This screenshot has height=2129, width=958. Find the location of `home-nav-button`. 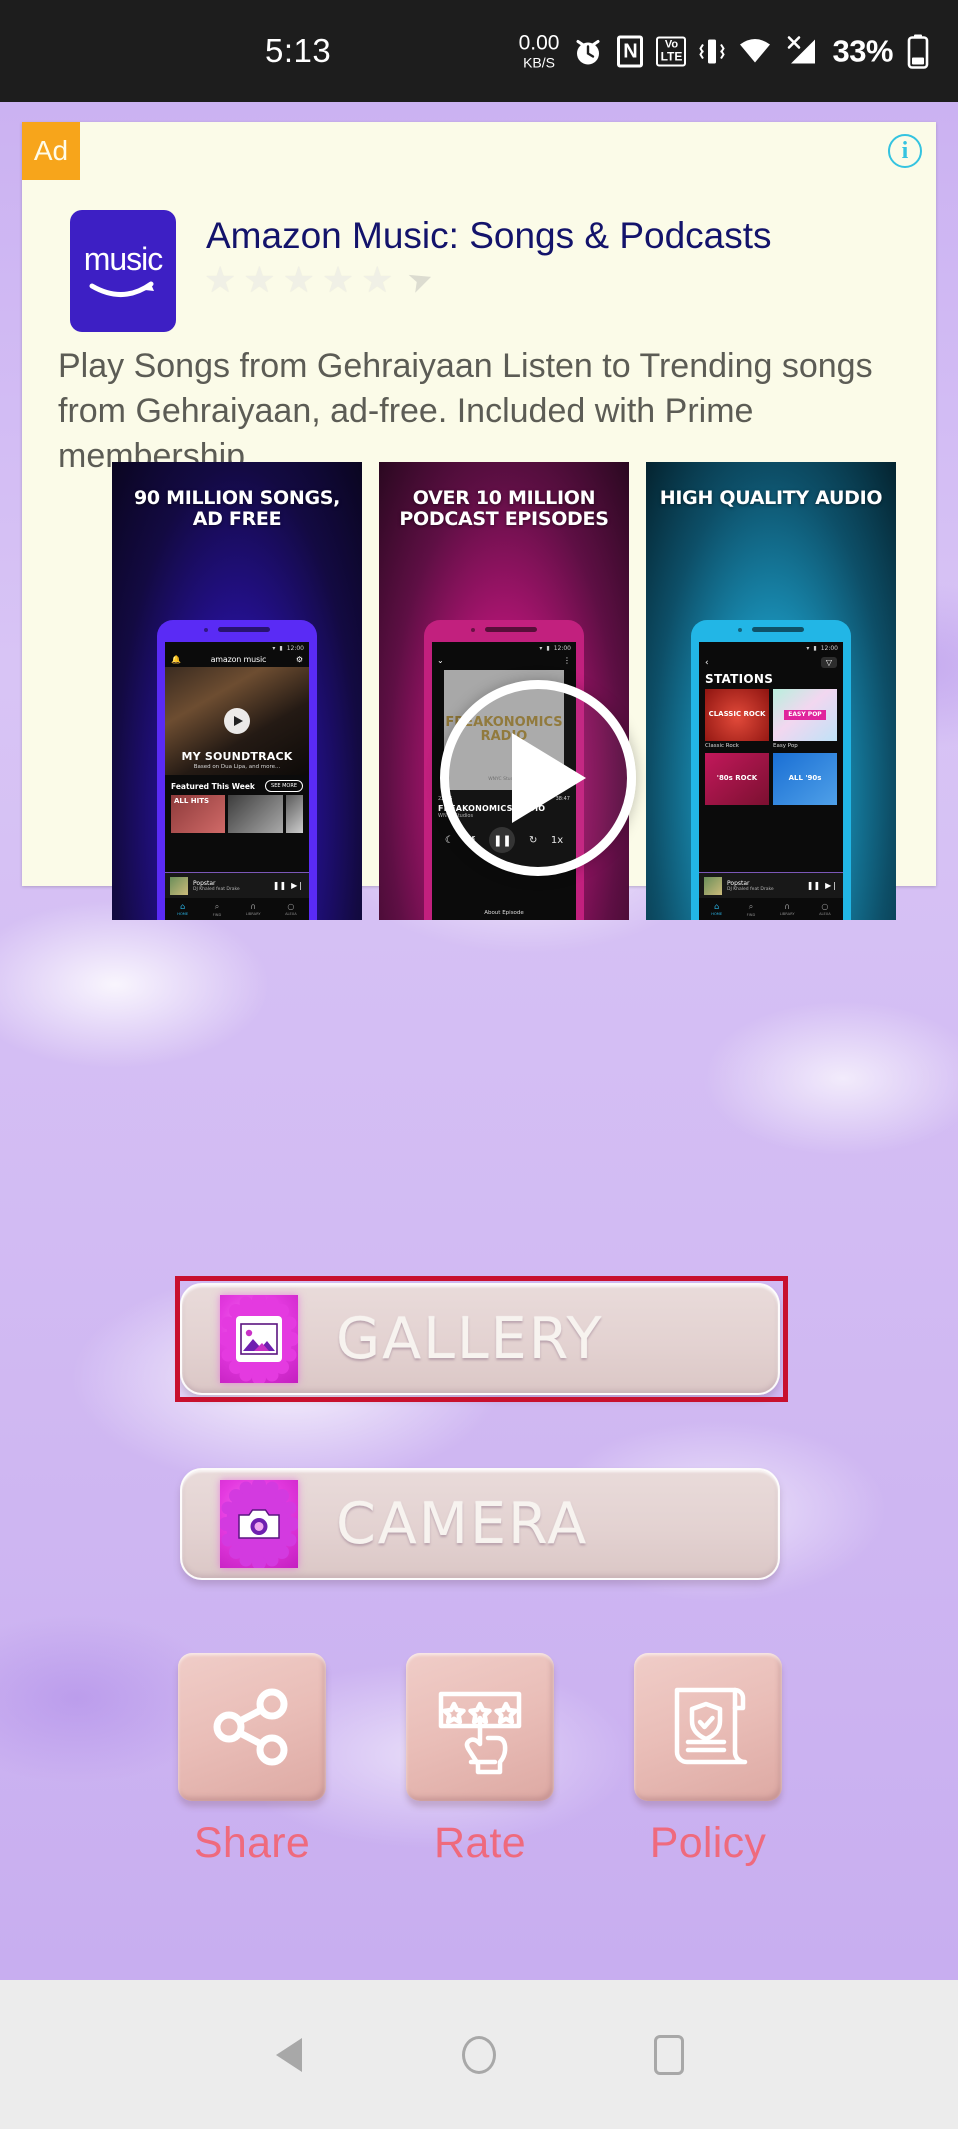

home-nav-button is located at coordinates (479, 2054).